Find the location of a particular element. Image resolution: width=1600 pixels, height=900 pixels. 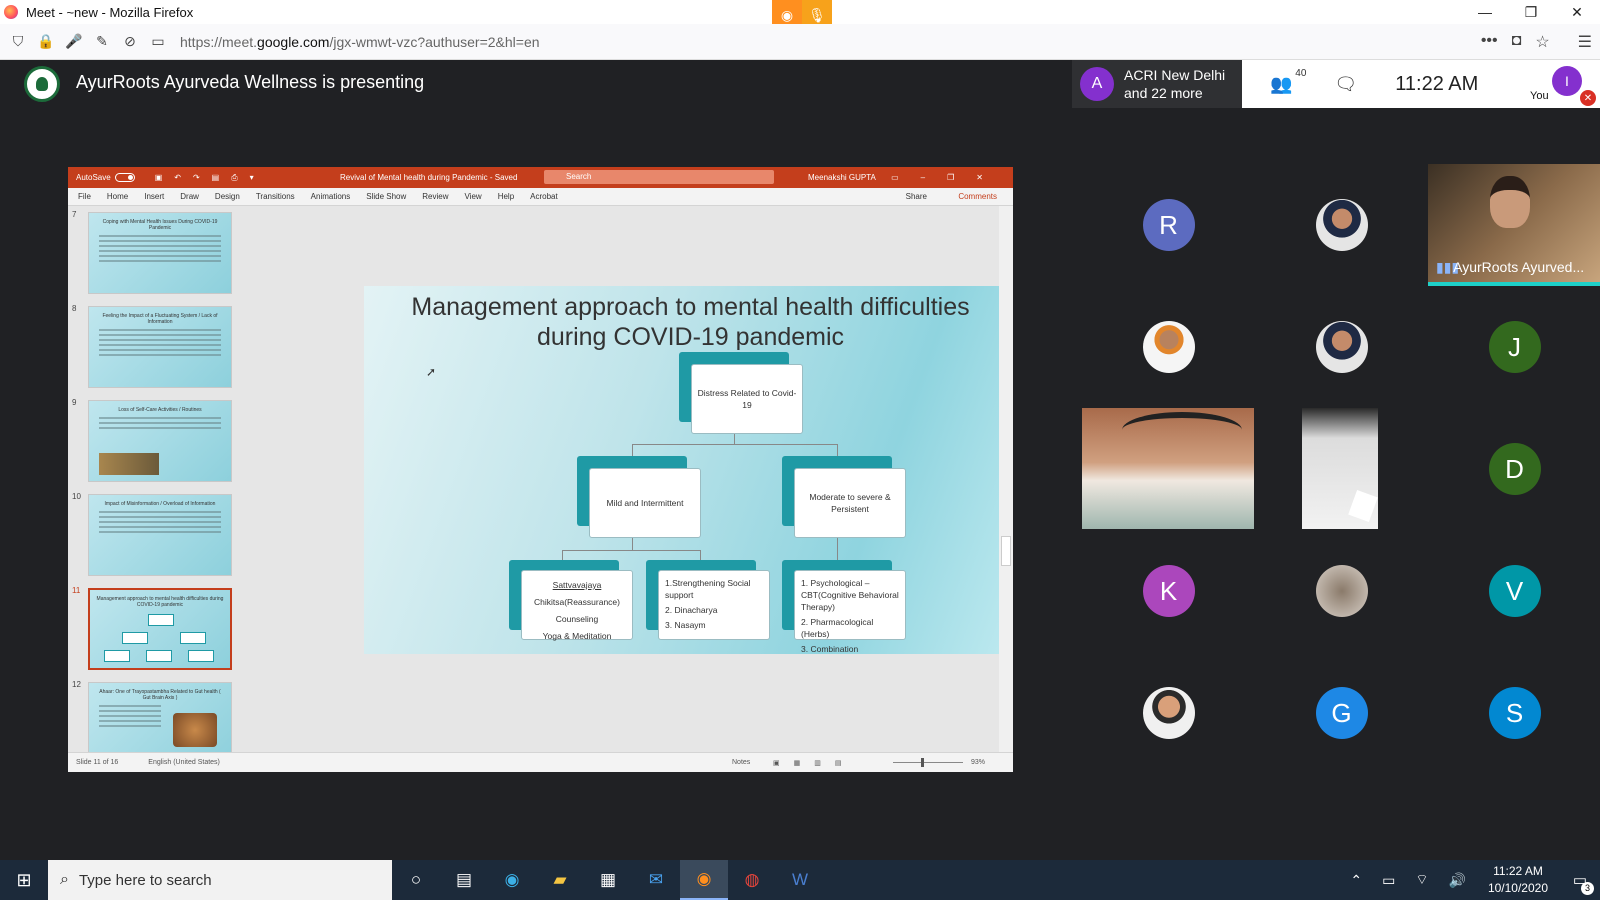

participant-avatar: K is located at coordinates (1168, 591).